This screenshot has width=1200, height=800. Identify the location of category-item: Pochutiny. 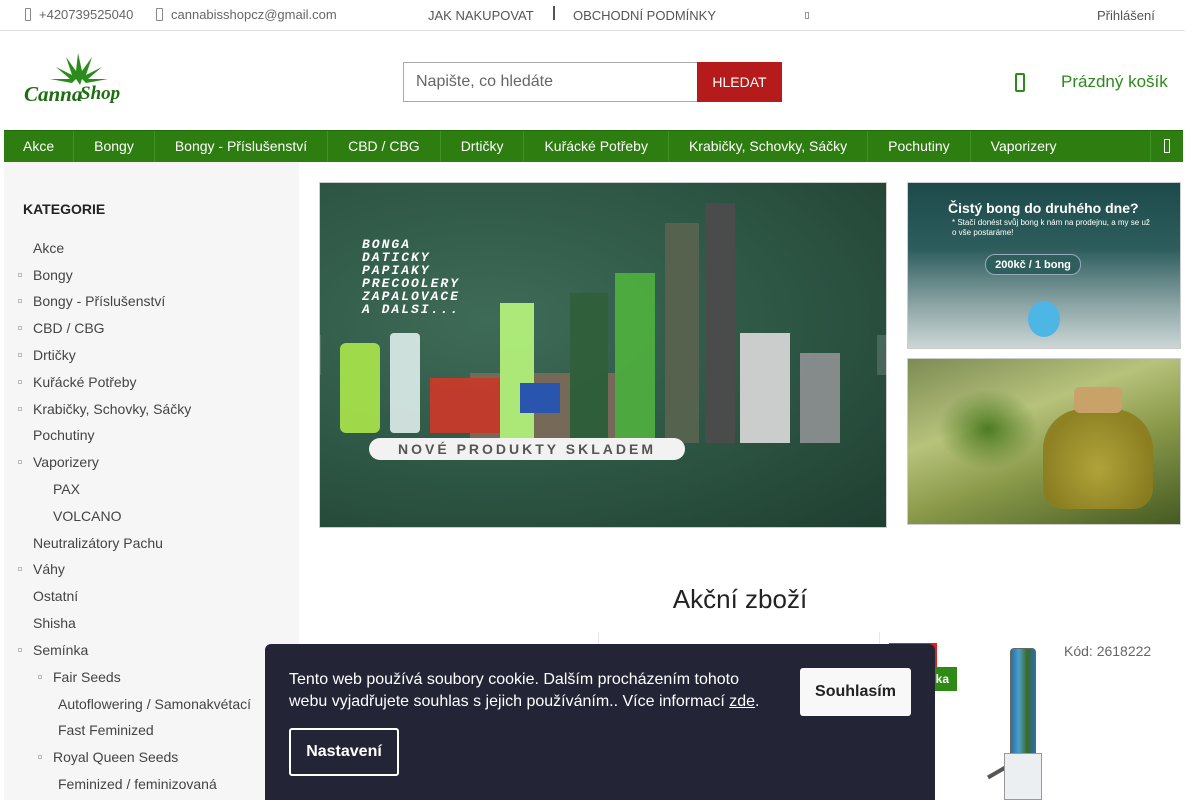
(63, 435).